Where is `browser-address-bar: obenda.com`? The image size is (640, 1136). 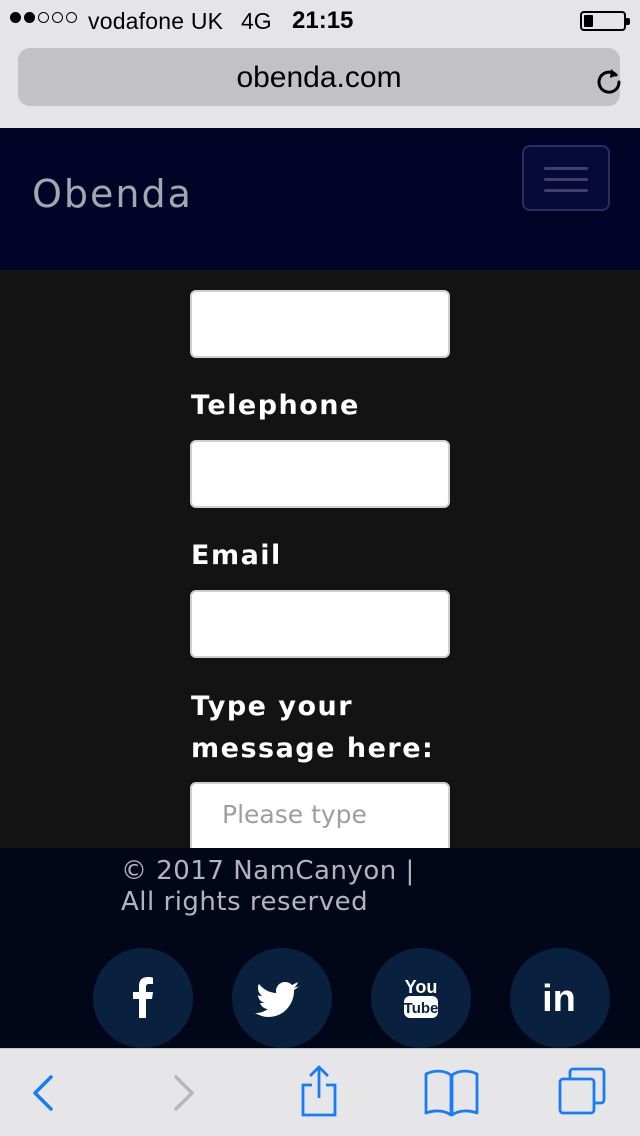
browser-address-bar: obenda.com is located at coordinates (320, 84).